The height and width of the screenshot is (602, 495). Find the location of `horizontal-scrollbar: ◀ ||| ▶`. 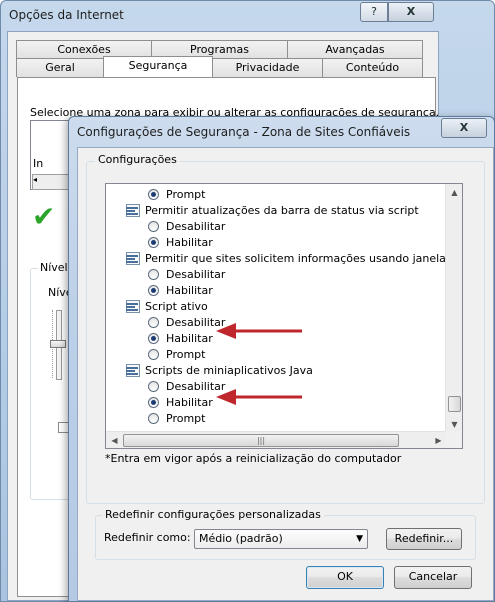

horizontal-scrollbar: ◀ ||| ▶ is located at coordinates (276, 439).